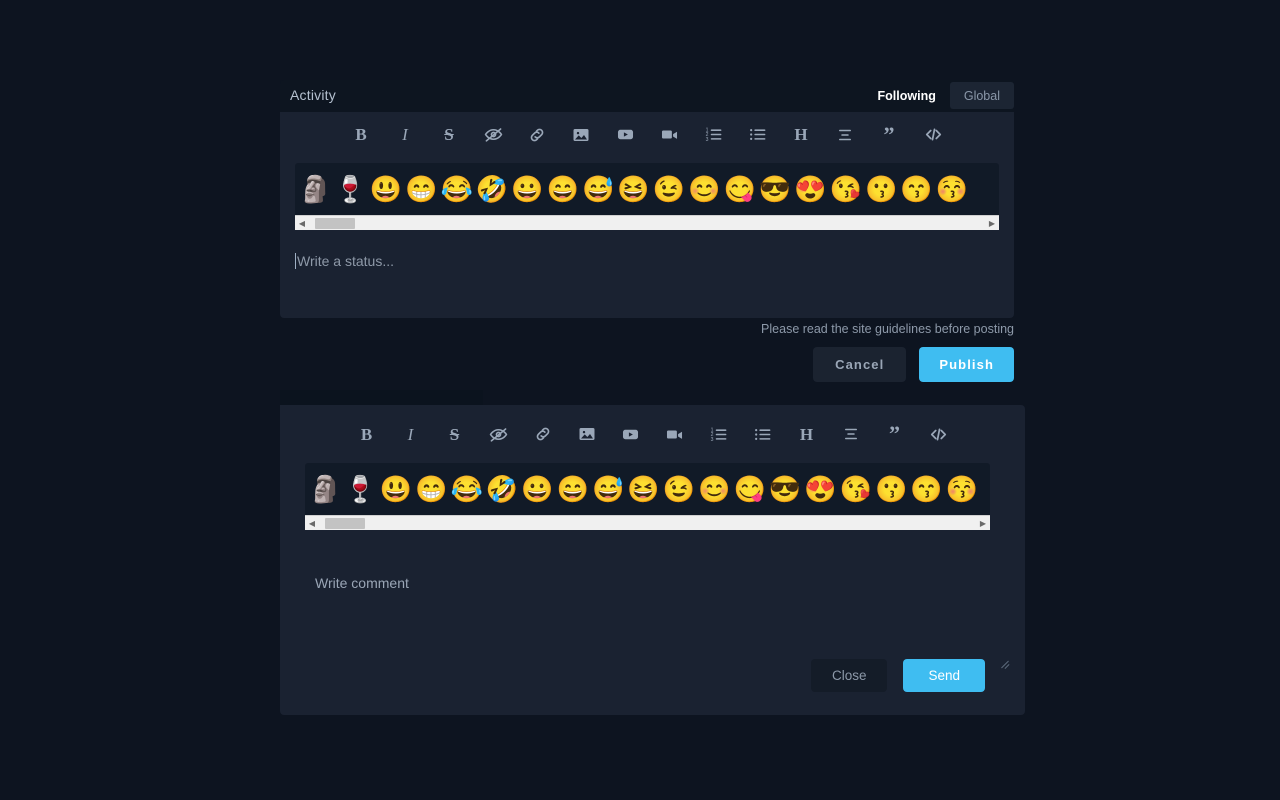 This screenshot has height=800, width=1280. I want to click on feed-tabs: Following Global, so click(939, 95).